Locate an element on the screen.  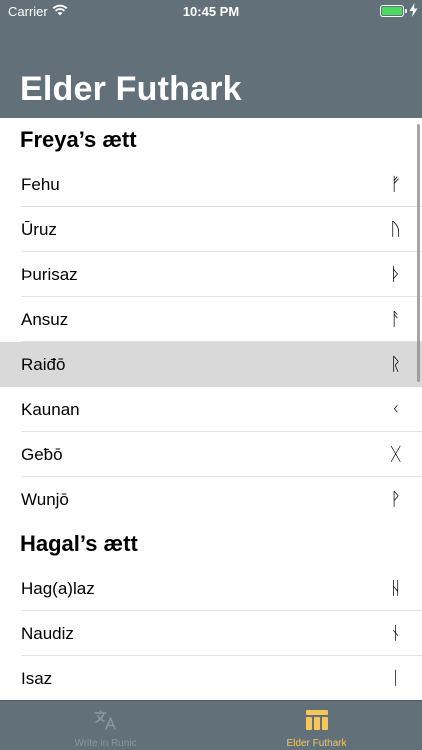
rune-glyph: ᚦ is located at coordinates (395, 274).